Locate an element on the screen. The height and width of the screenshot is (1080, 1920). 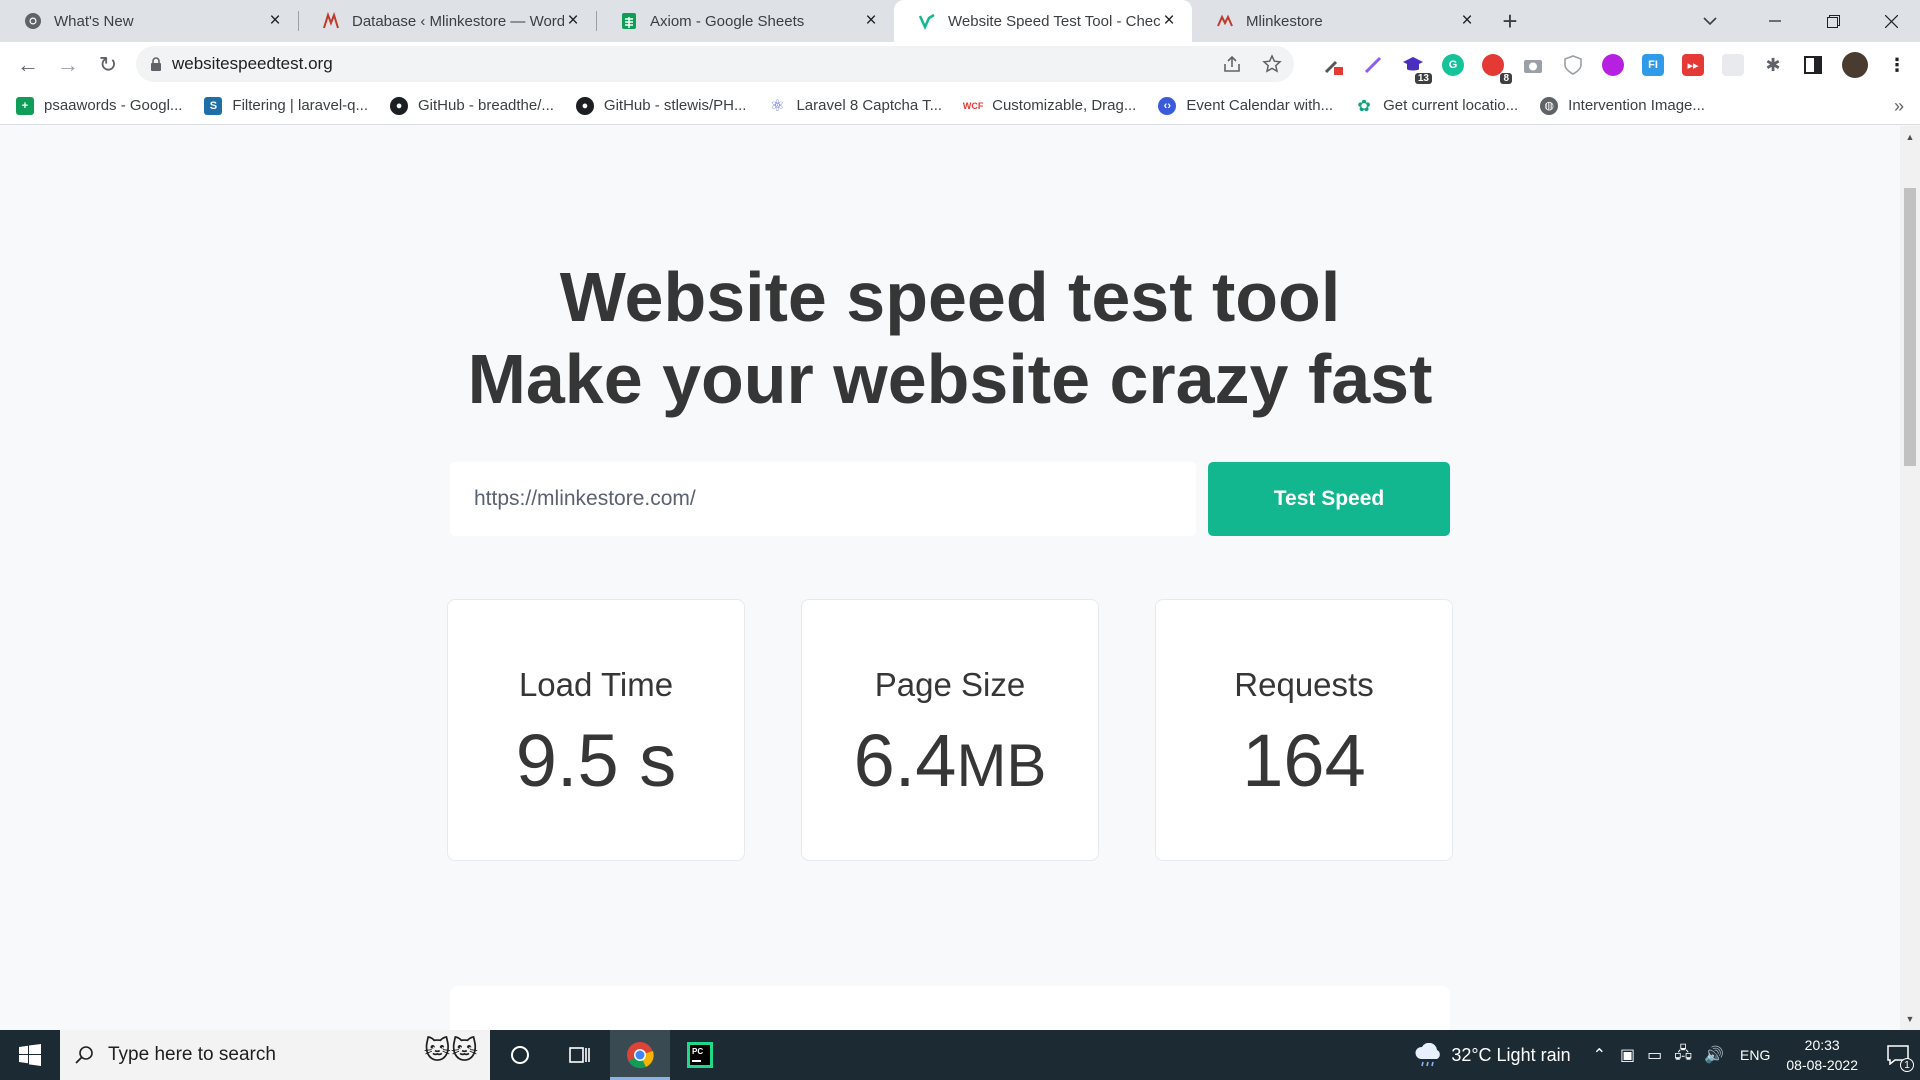
restore-icon is located at coordinates (1833, 21).